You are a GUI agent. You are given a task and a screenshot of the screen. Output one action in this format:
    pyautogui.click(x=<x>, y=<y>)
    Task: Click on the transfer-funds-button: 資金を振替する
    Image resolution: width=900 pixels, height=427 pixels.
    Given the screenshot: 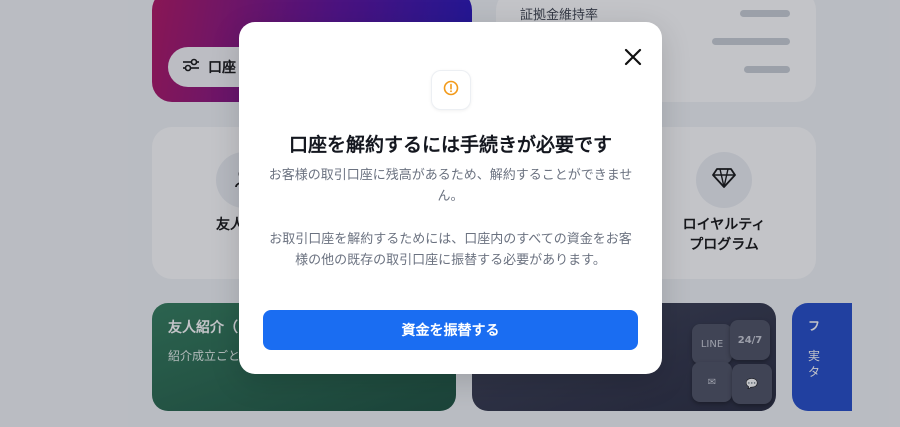 What is the action you would take?
    pyautogui.click(x=450, y=330)
    